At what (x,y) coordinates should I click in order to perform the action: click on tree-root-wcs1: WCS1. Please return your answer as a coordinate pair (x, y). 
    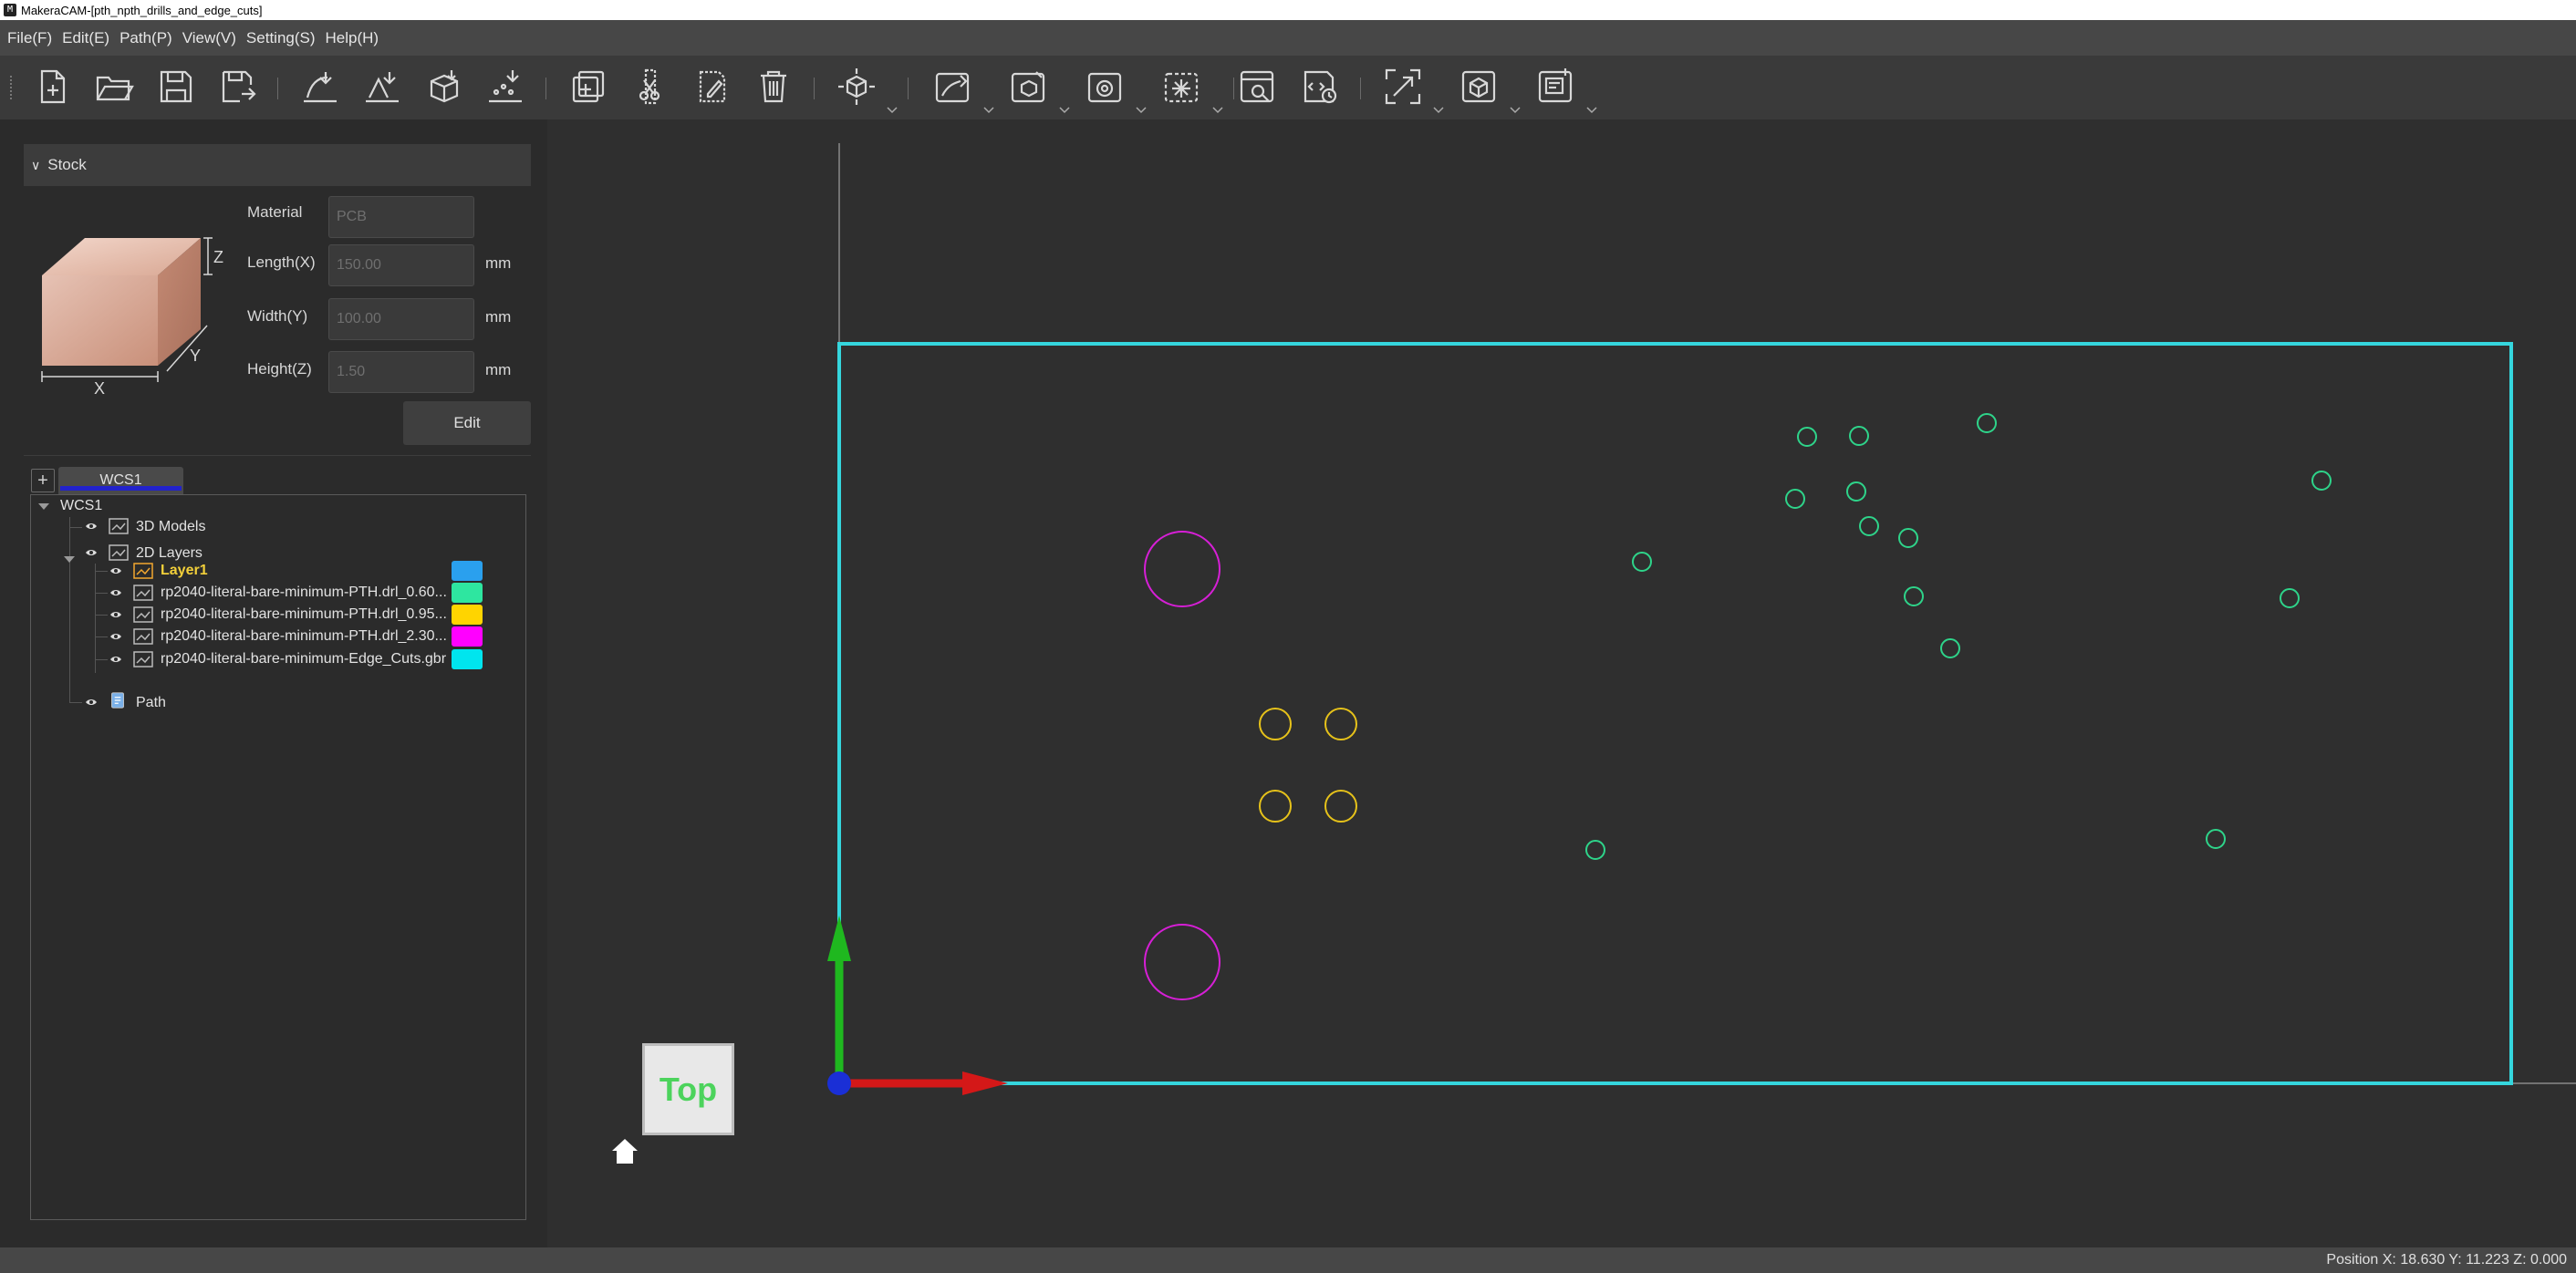
    Looking at the image, I should click on (81, 506).